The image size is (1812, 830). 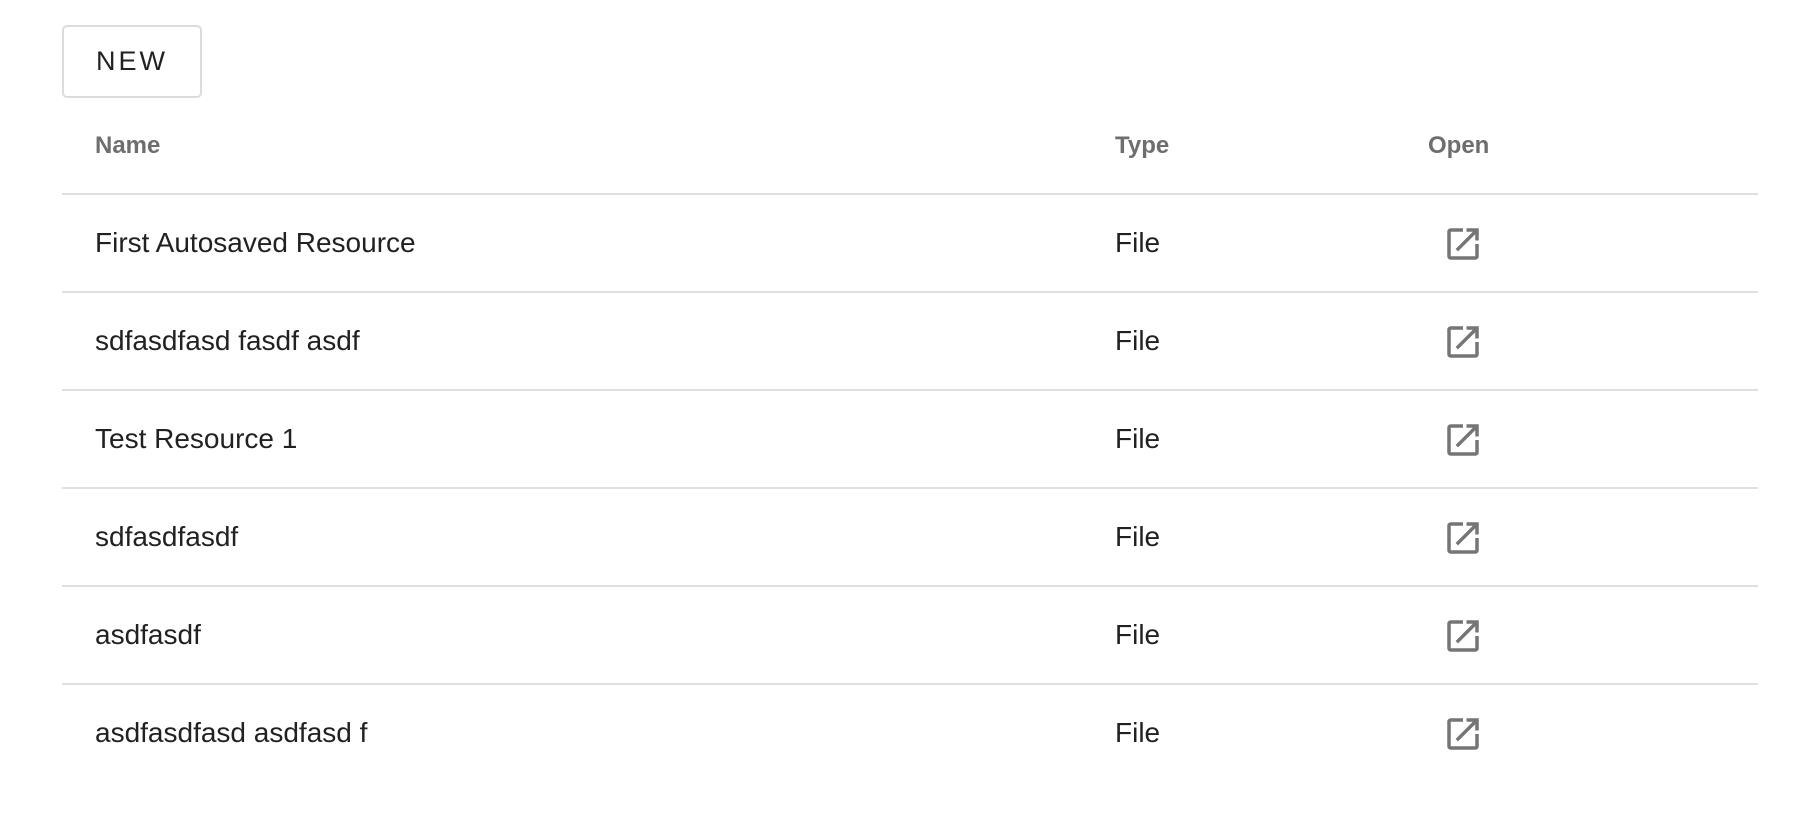 What do you see at coordinates (910, 152) in the screenshot?
I see `table-header: Name Type Open` at bounding box center [910, 152].